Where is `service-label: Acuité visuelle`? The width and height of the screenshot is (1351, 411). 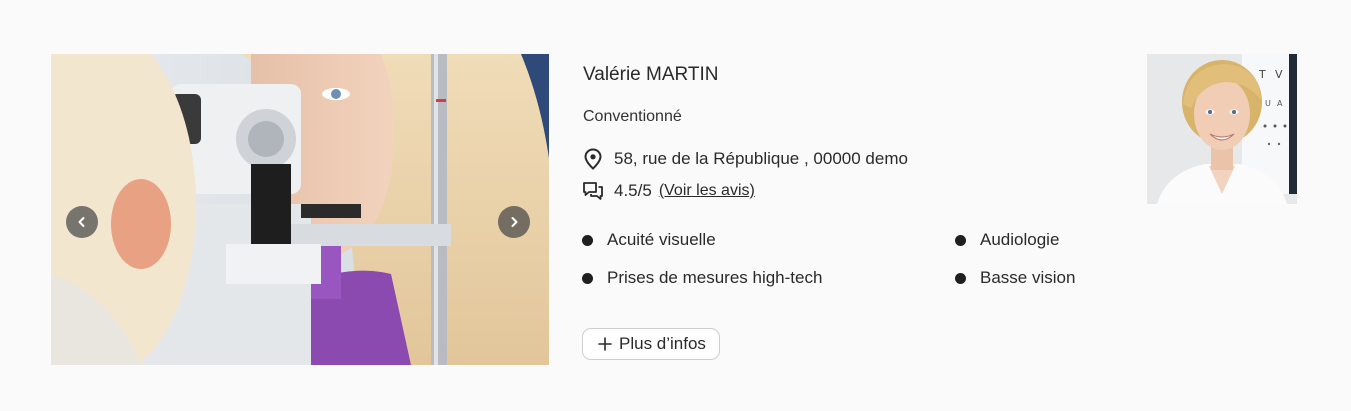 service-label: Acuité visuelle is located at coordinates (661, 239).